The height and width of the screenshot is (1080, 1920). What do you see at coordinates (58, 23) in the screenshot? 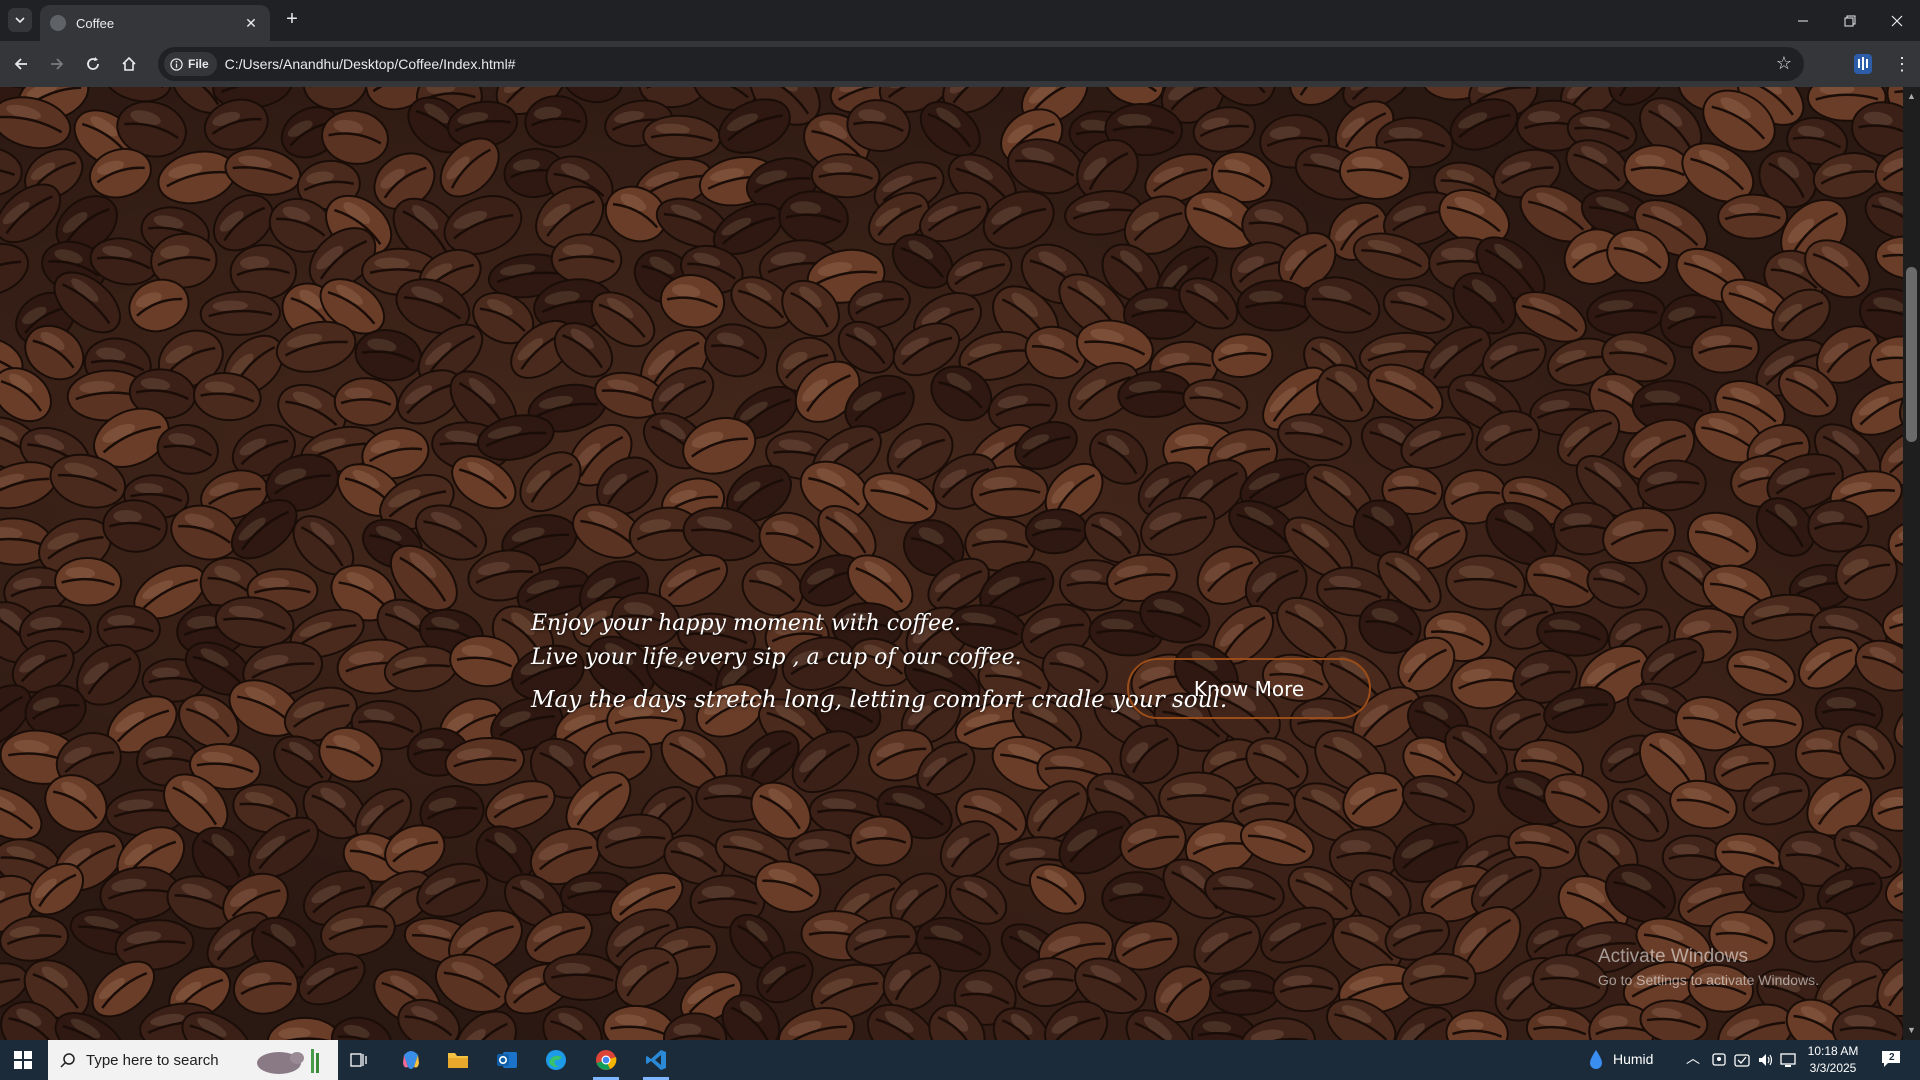
I see `globe-icon` at bounding box center [58, 23].